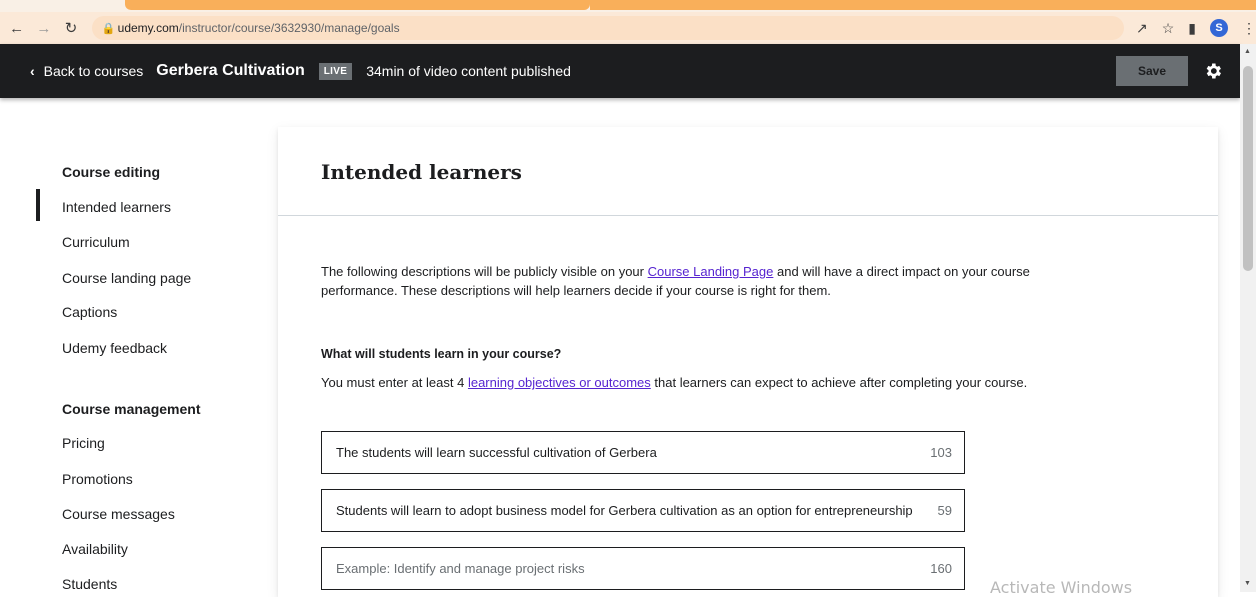 The width and height of the screenshot is (1256, 597). What do you see at coordinates (1213, 71) in the screenshot?
I see `gear-icon` at bounding box center [1213, 71].